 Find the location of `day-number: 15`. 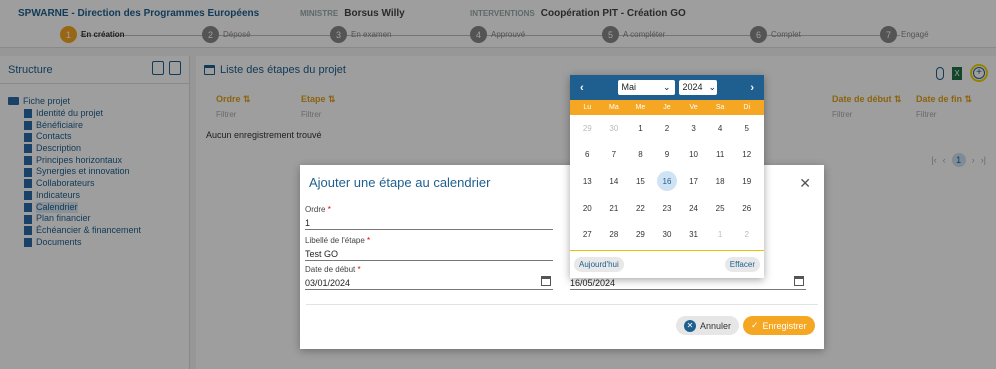

day-number: 15 is located at coordinates (640, 181).